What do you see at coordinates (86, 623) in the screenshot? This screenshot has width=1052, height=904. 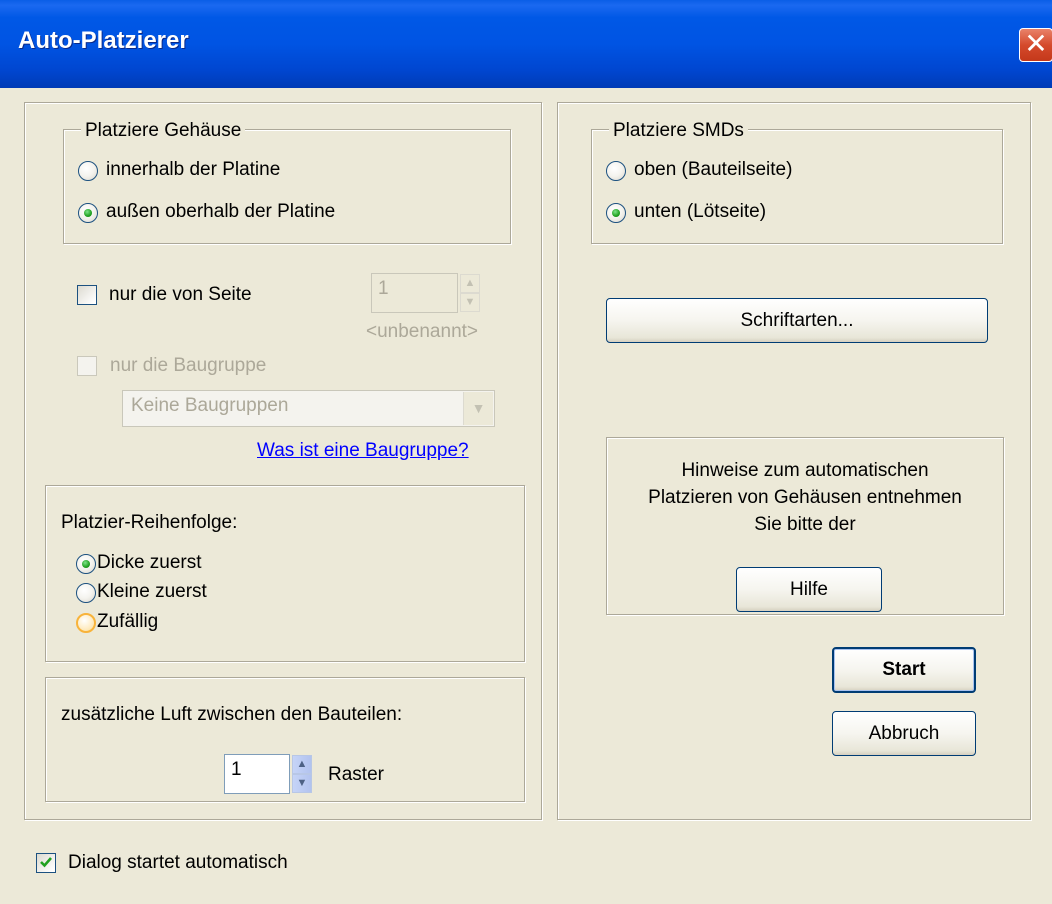 I see `radio-random` at bounding box center [86, 623].